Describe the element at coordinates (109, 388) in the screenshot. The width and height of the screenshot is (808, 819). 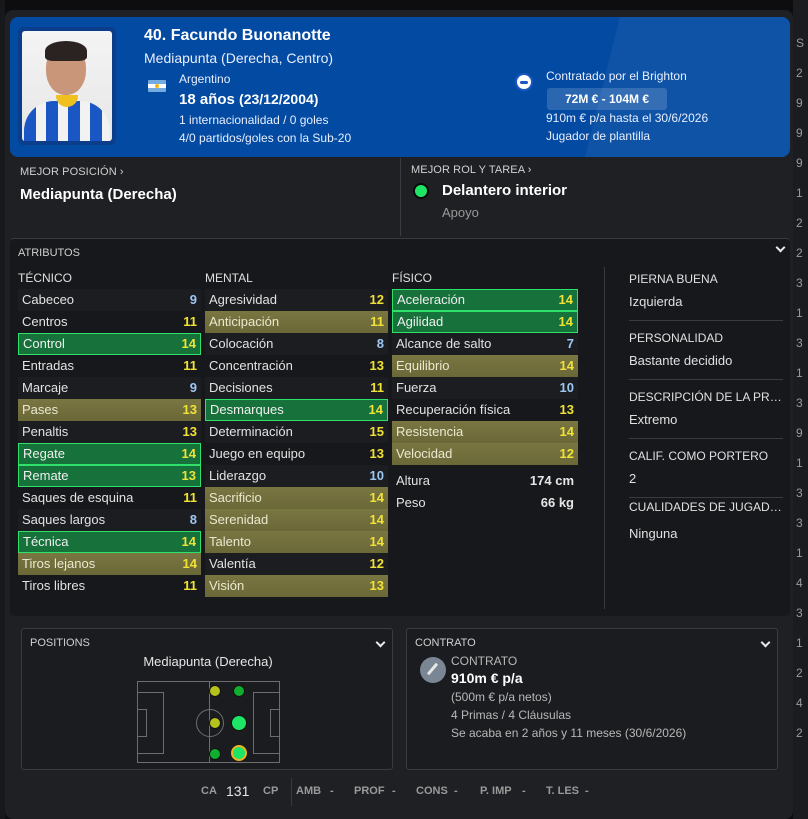
I see `attribute-row-technical: Marcaje 9` at that location.